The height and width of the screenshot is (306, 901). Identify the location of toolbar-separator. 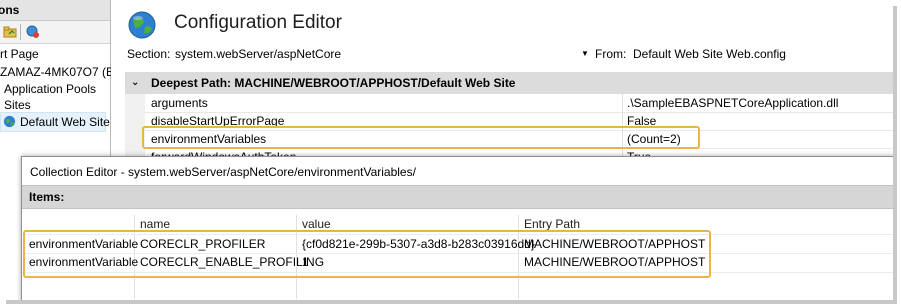
(20, 32).